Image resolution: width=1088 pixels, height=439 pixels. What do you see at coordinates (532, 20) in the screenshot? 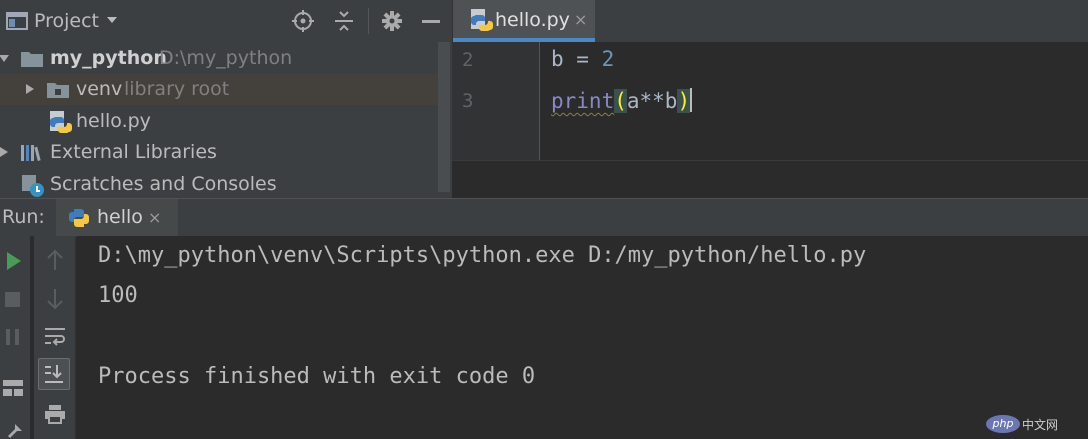
I see `tab-label: hello.py` at bounding box center [532, 20].